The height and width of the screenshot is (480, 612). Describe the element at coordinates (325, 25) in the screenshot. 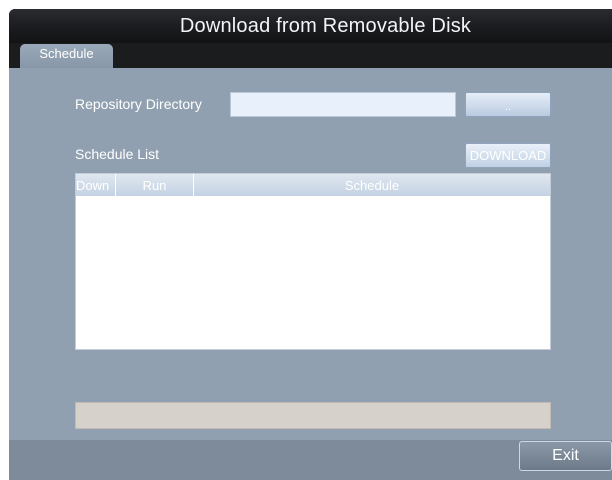

I see `window-title: Download from Removable Disk` at that location.